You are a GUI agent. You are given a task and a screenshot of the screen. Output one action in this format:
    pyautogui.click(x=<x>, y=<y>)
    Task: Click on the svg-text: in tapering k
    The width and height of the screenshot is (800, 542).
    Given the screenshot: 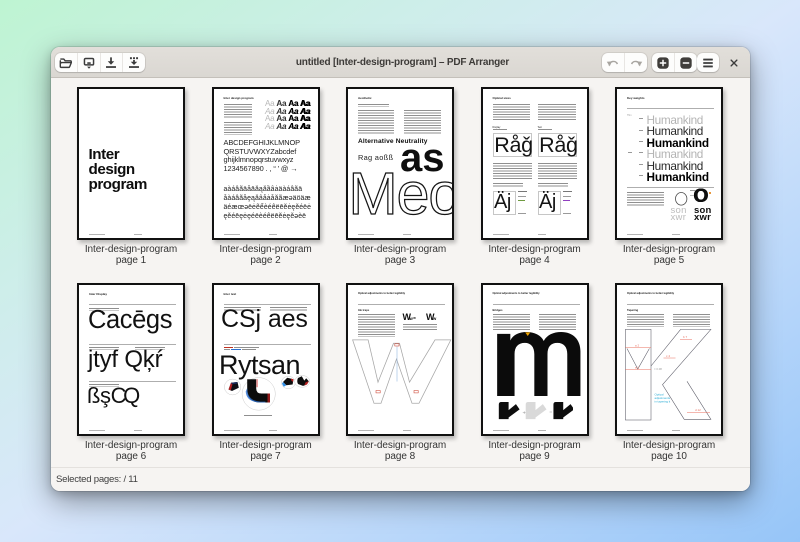 What is the action you would take?
    pyautogui.click(x=663, y=401)
    